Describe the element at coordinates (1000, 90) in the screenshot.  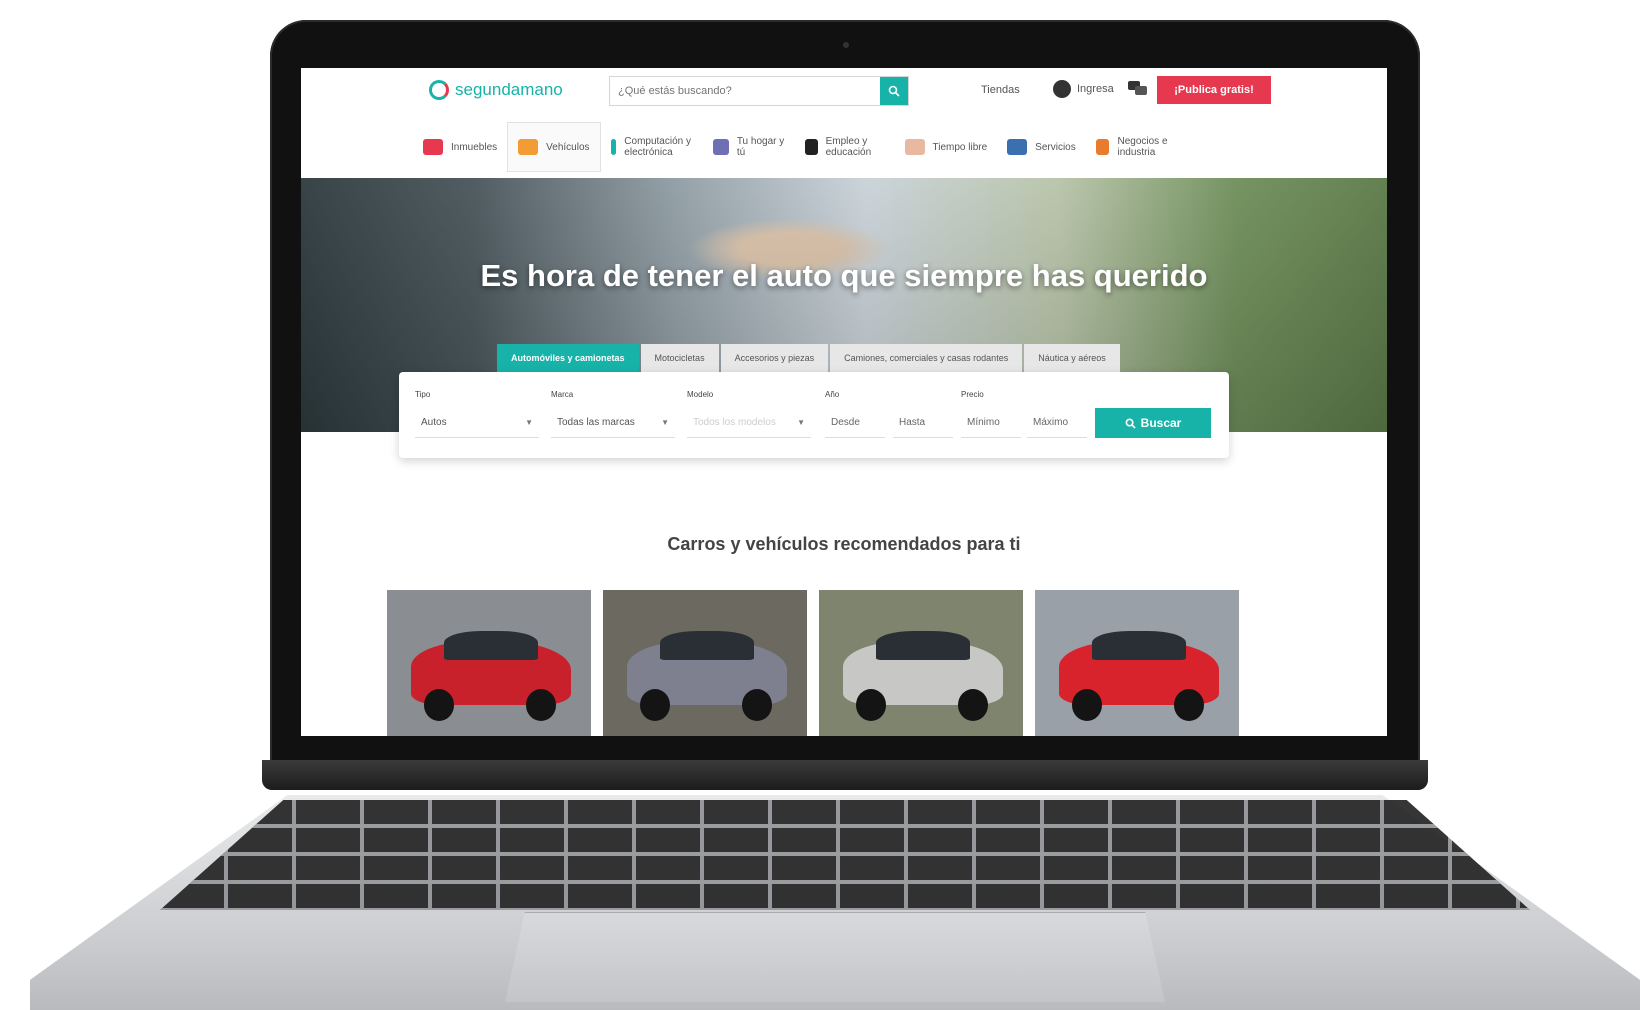
I see `tiendas-link: Tiendas` at that location.